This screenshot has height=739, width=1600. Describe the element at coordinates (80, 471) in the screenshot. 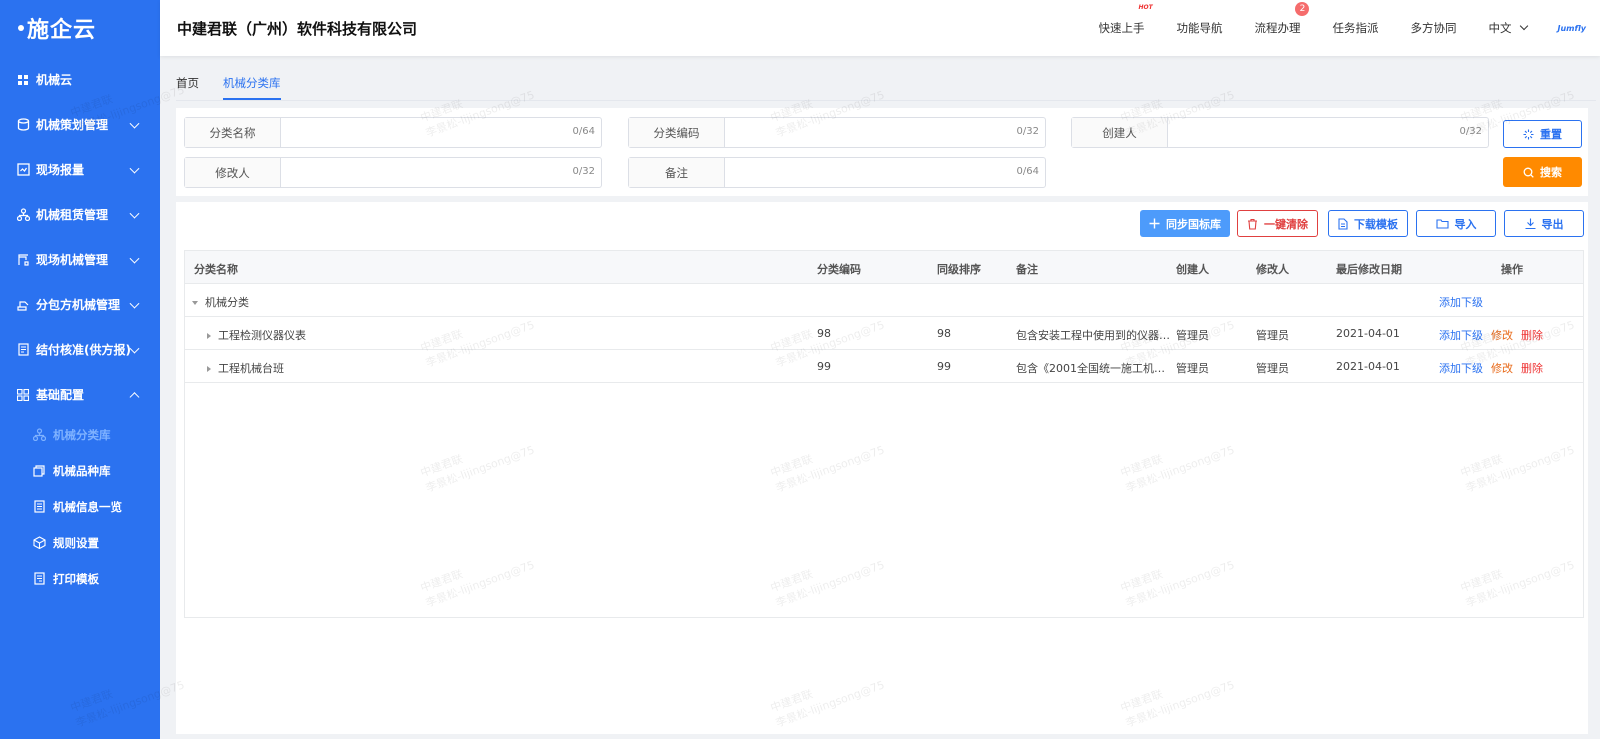

I see `sidebar-subitem-variety-library: 机械品种库` at that location.